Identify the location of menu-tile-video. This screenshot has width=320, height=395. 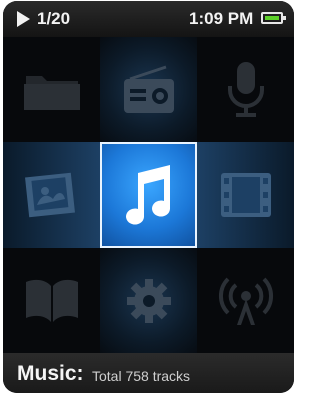
(245, 195).